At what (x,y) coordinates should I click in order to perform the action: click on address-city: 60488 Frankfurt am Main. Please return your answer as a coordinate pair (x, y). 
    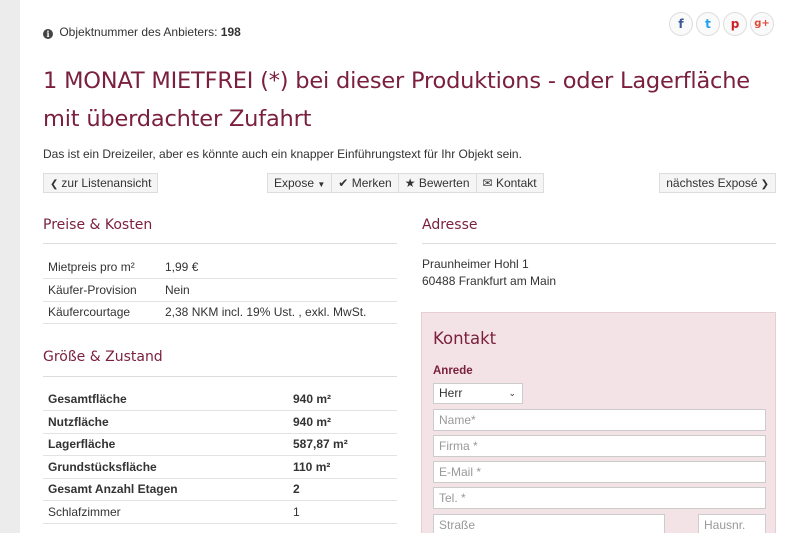
    Looking at the image, I should click on (489, 281).